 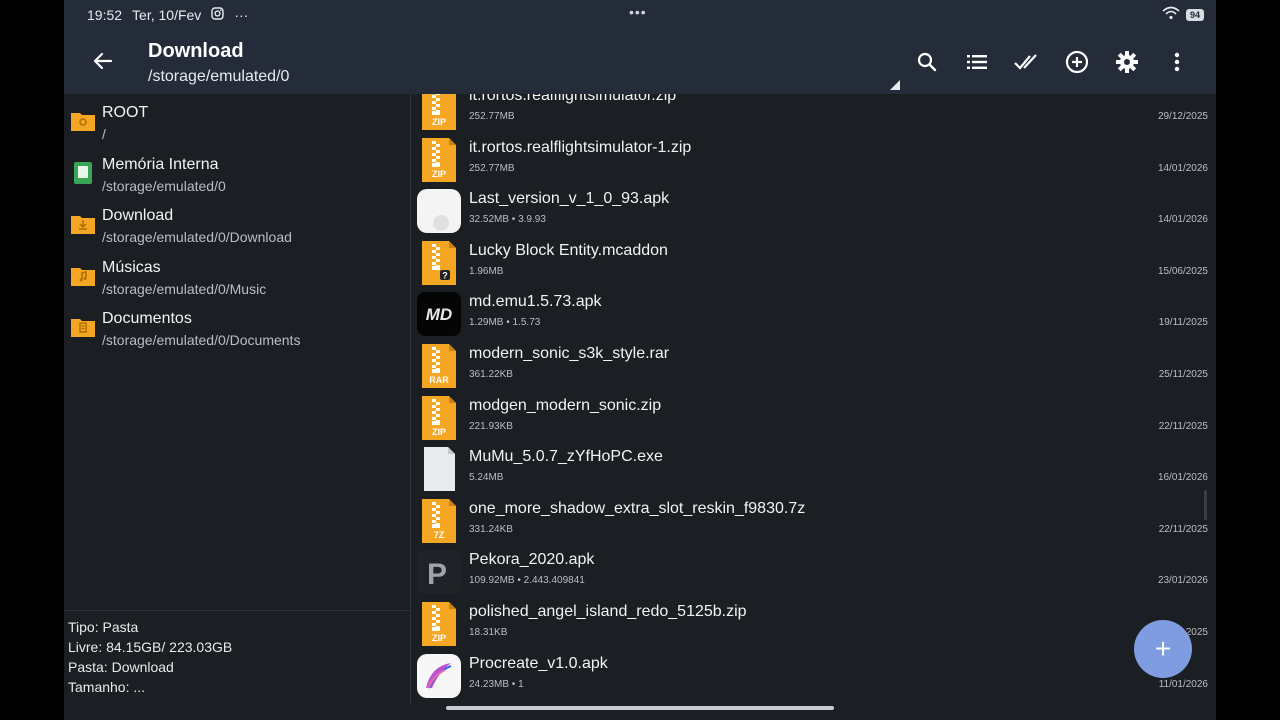 I want to click on select-all-button, so click(x=1027, y=62).